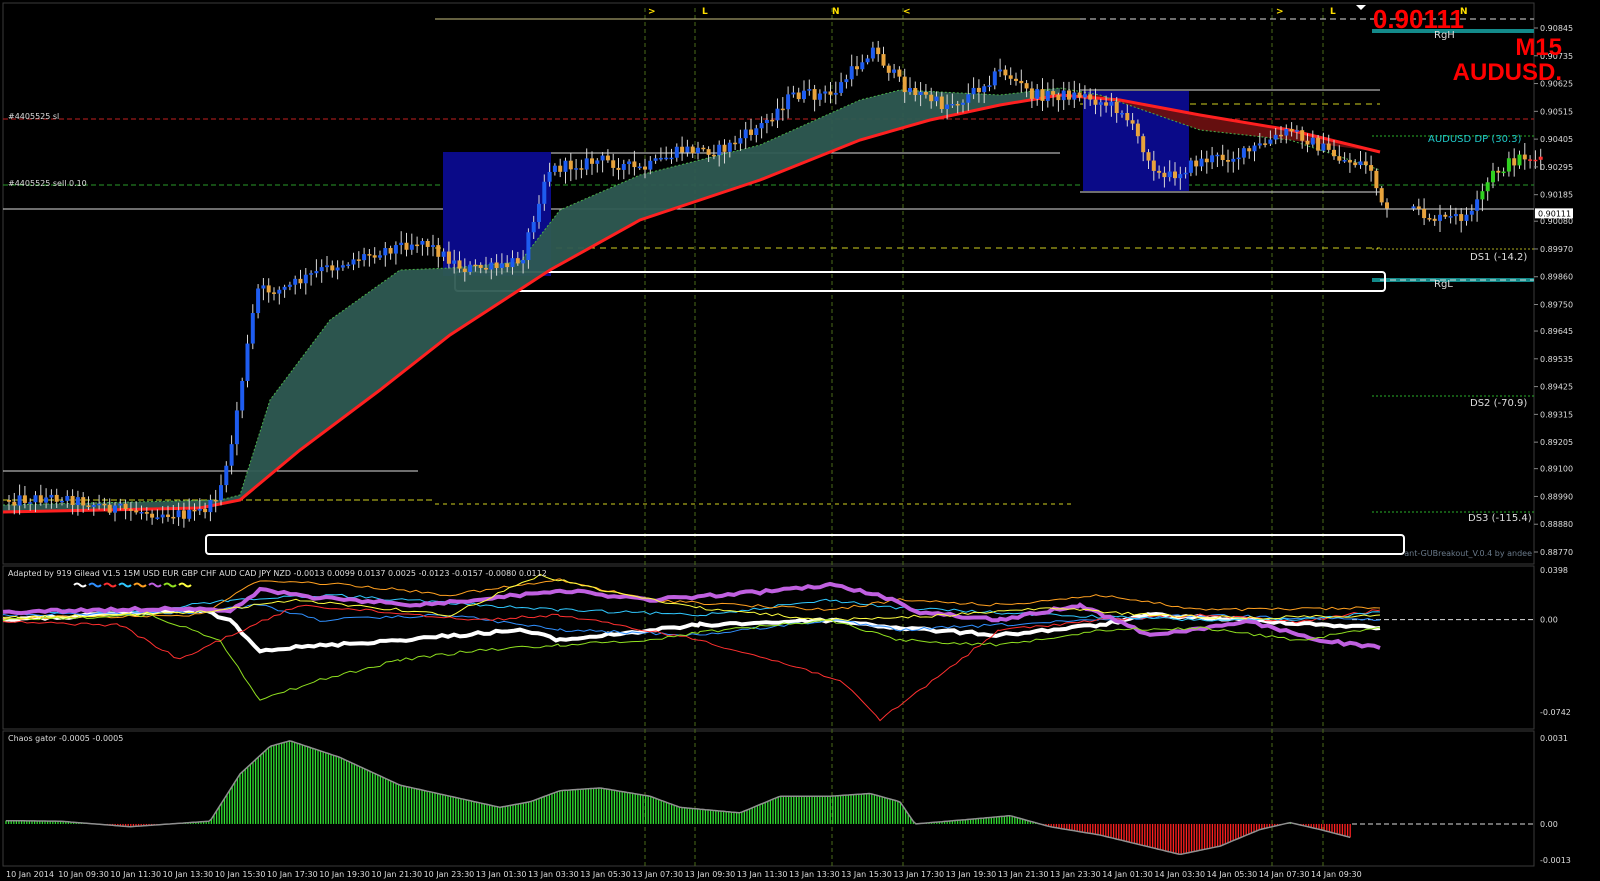  Describe the element at coordinates (1556, 469) in the screenshot. I see `y-tick-label: 0.89100` at that location.